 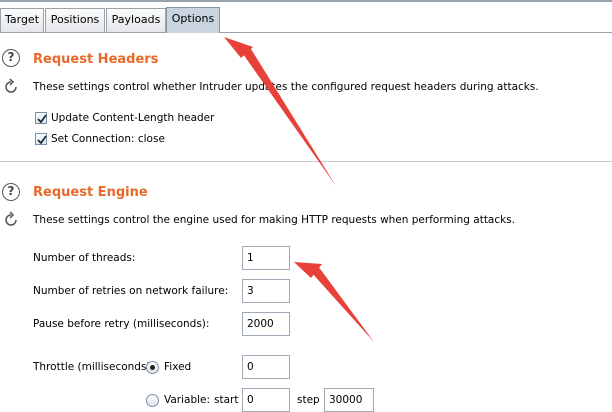 What do you see at coordinates (96, 59) in the screenshot?
I see `request-headers-title: Request Headers` at bounding box center [96, 59].